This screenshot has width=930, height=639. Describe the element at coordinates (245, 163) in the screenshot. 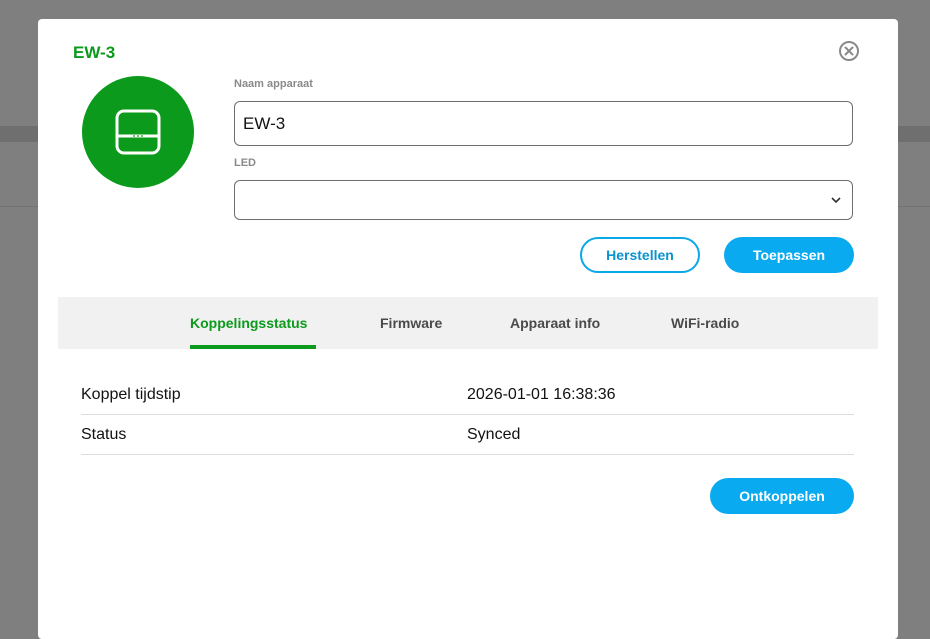

I see `led-field-label: LED` at that location.